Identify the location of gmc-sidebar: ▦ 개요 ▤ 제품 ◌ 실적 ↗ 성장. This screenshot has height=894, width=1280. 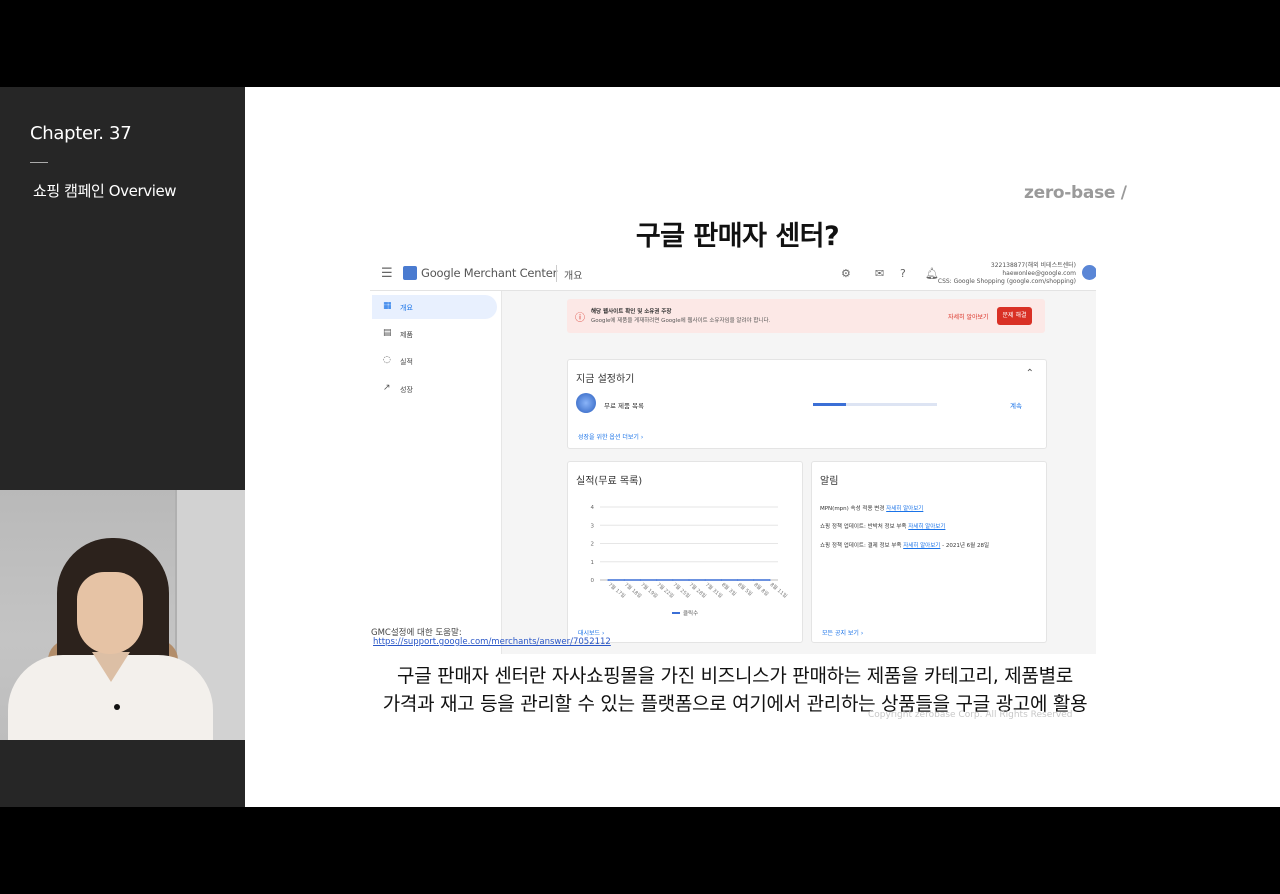
(436, 472).